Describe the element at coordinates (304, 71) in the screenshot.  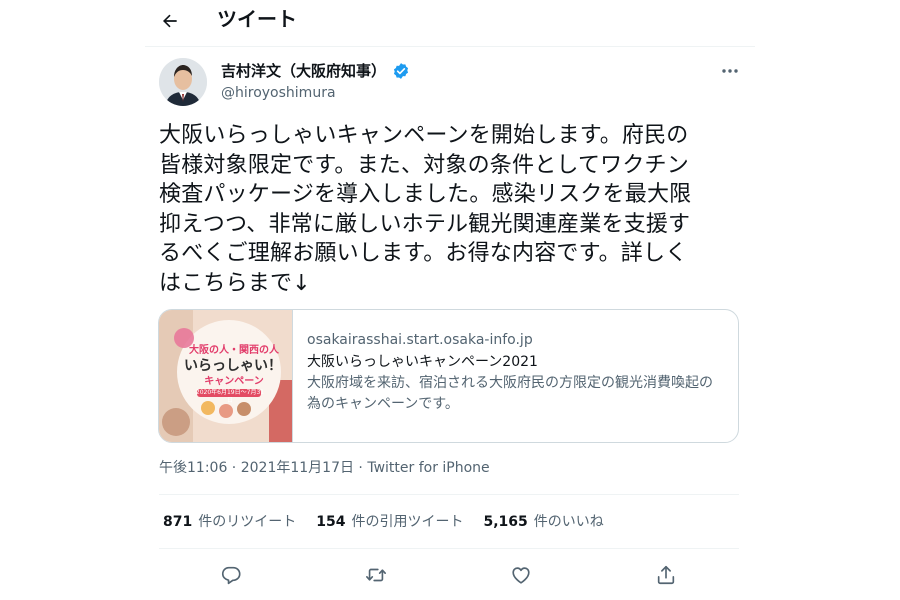
I see `author-name-text: 吉村洋文（大阪府知事）` at that location.